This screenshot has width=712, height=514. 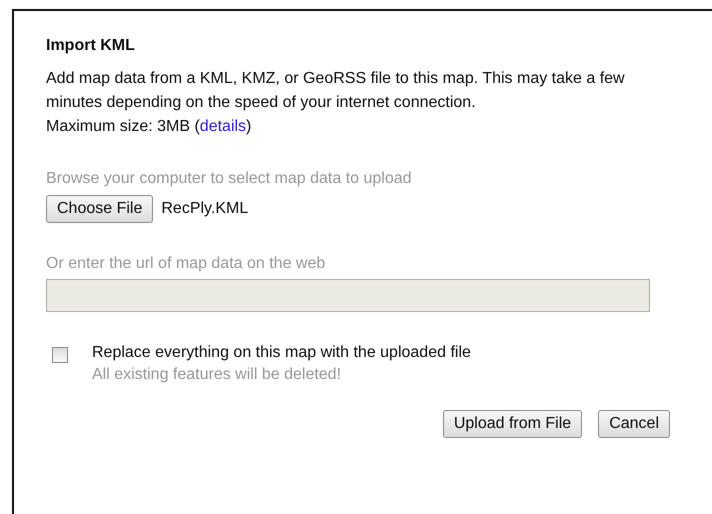 What do you see at coordinates (223, 126) in the screenshot?
I see `details-link: details` at bounding box center [223, 126].